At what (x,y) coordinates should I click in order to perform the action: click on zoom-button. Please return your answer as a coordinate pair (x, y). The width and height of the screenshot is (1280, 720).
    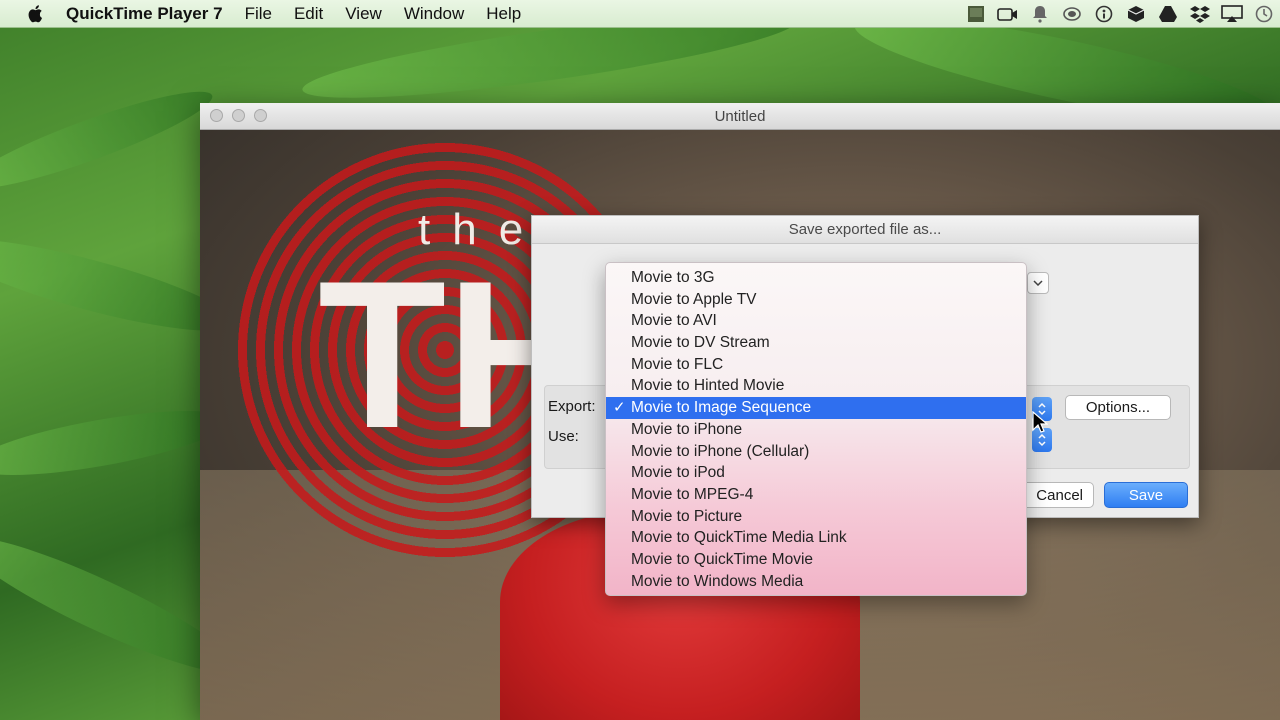
    Looking at the image, I should click on (260, 115).